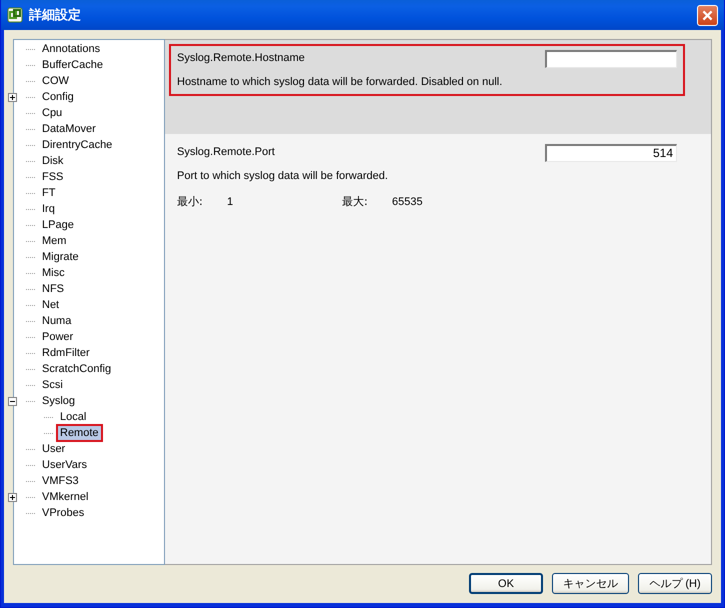 This screenshot has height=608, width=725. I want to click on tree-item: UserVars, so click(65, 465).